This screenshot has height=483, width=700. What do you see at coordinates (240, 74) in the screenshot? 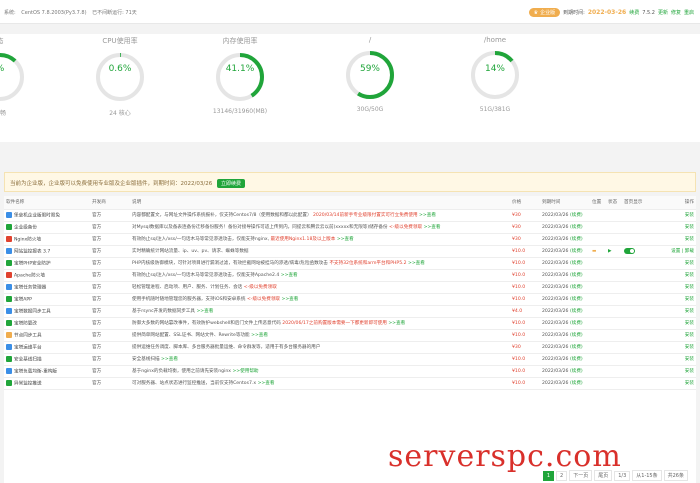
I see `stat-gauge: 内存使用率 41.1% 13146/31960(MB)` at bounding box center [240, 74].